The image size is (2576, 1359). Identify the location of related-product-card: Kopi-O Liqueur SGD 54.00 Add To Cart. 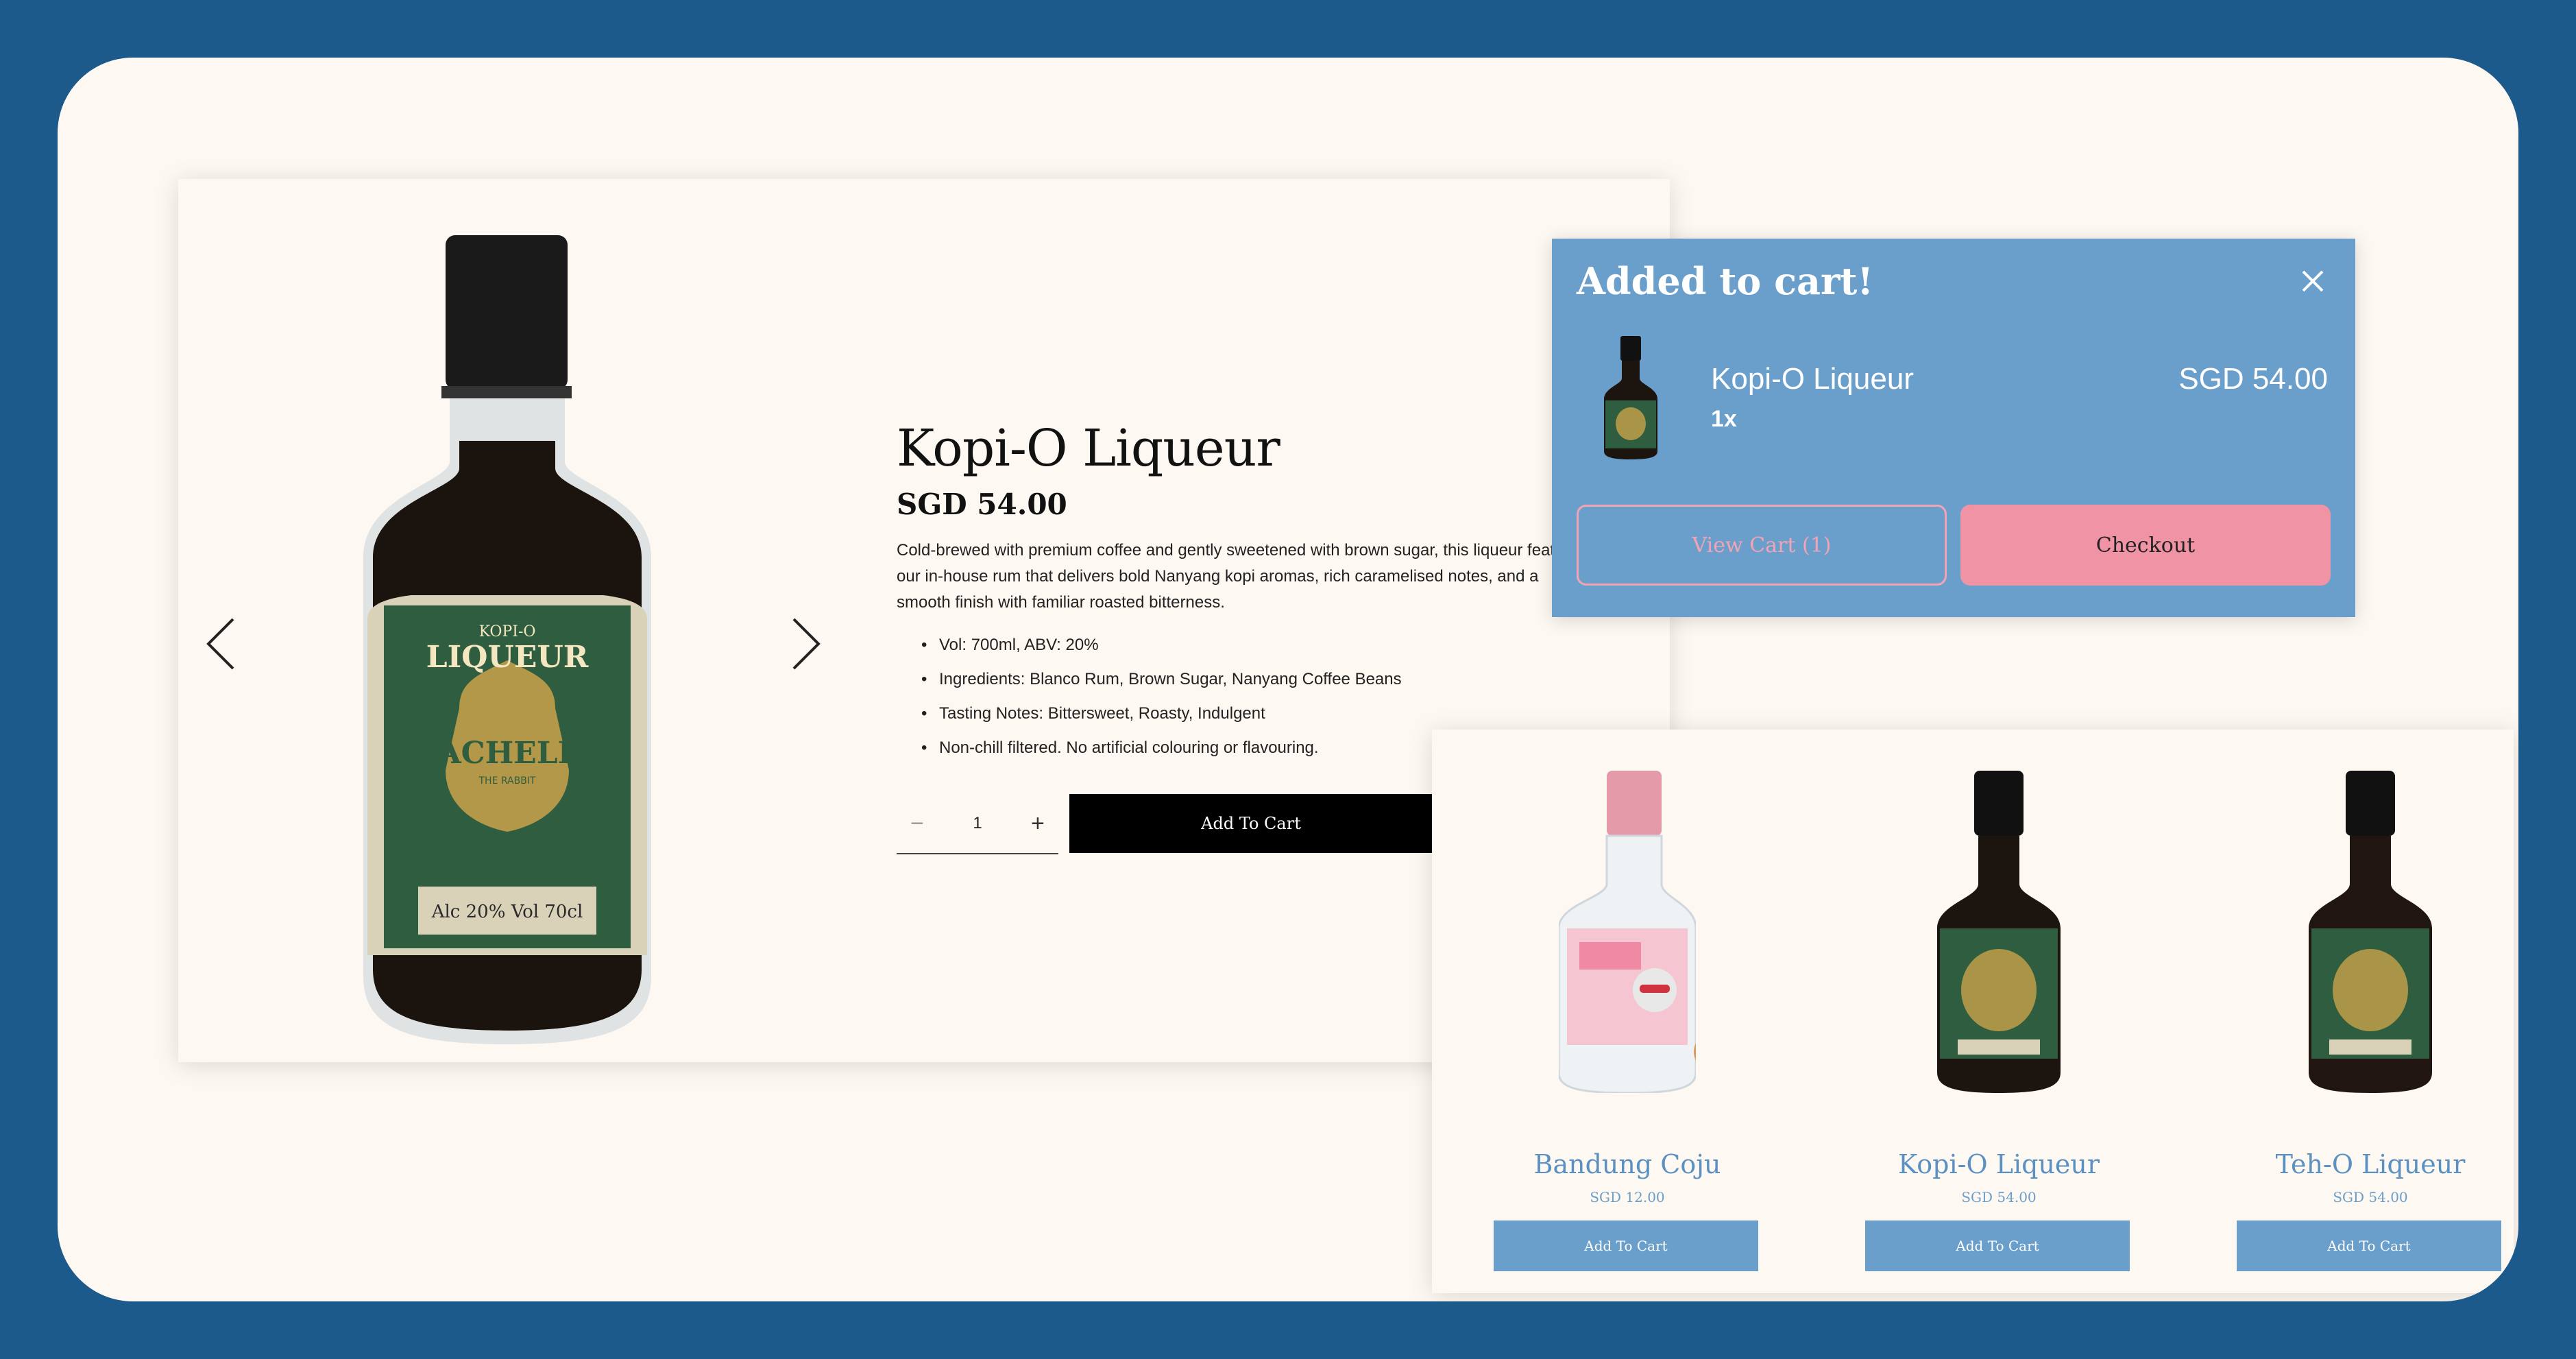
(1999, 1012).